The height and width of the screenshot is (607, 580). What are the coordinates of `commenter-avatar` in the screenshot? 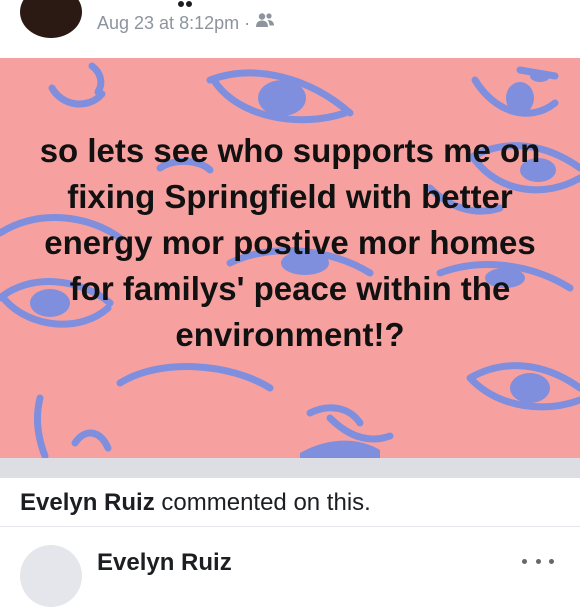 It's located at (51, 576).